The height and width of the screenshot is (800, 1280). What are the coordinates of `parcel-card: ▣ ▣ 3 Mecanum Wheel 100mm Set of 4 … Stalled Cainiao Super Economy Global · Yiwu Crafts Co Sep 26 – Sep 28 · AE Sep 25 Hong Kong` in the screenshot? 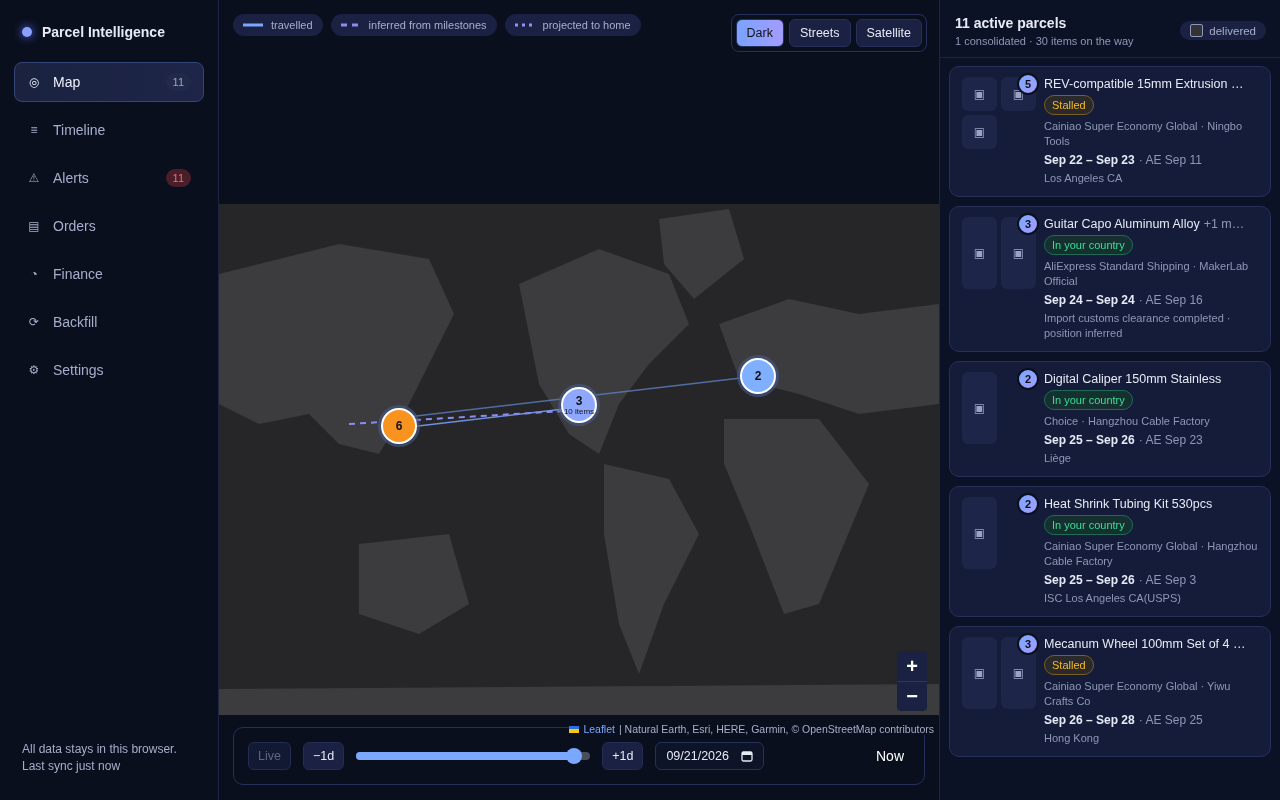 It's located at (1110, 691).